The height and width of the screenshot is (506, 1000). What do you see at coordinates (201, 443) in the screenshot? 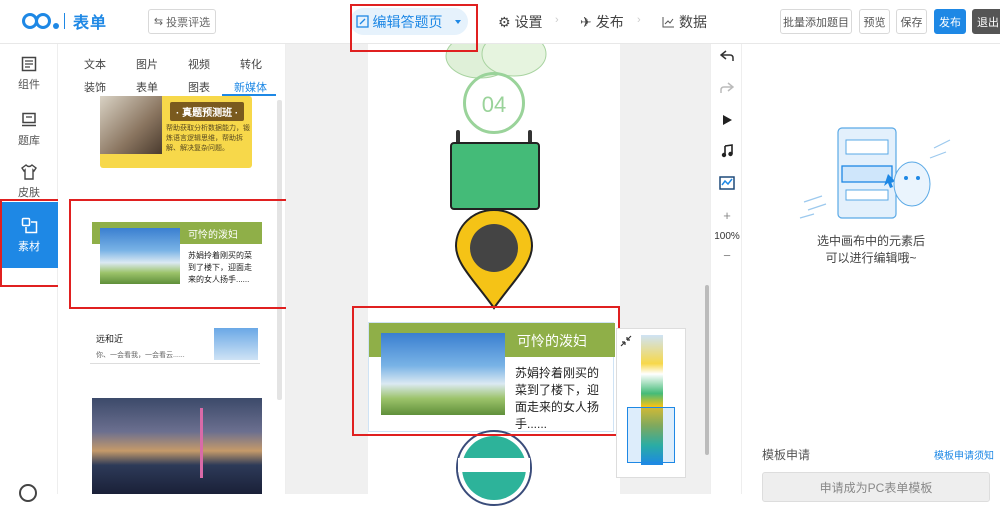
I see `tower-shape` at bounding box center [201, 443].